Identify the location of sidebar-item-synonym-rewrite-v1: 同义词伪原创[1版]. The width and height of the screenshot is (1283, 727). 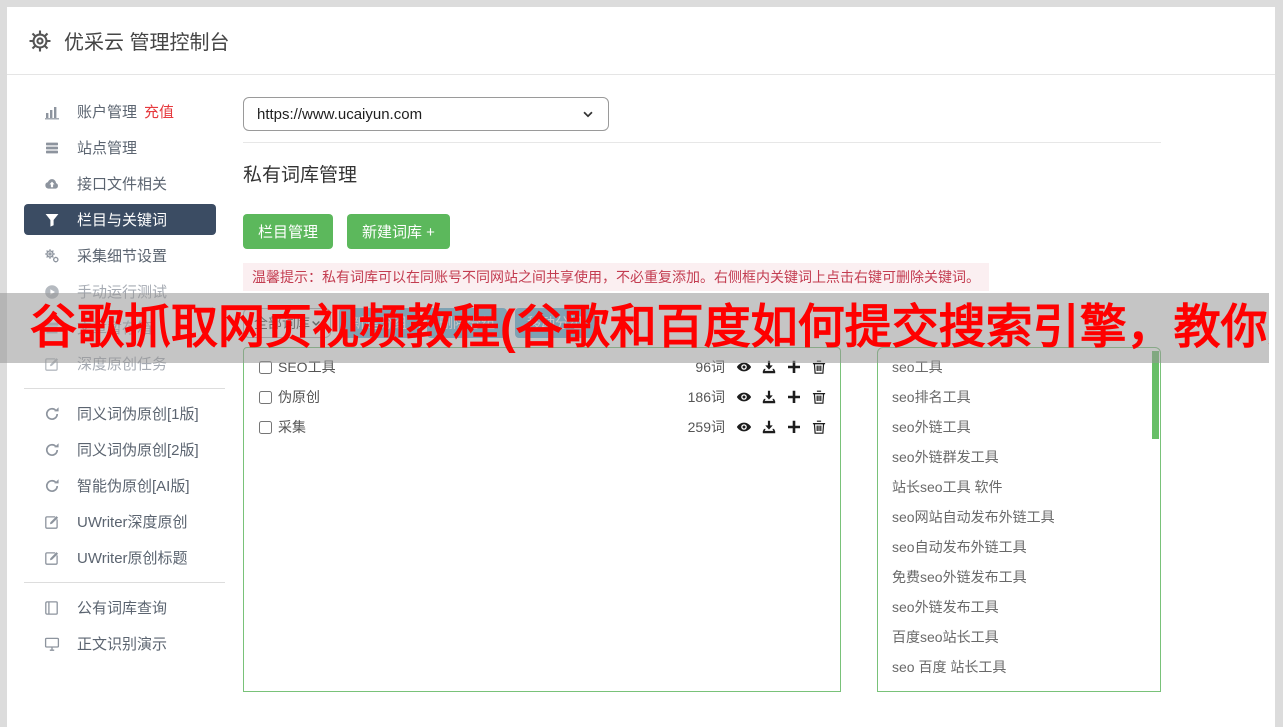
(120, 413).